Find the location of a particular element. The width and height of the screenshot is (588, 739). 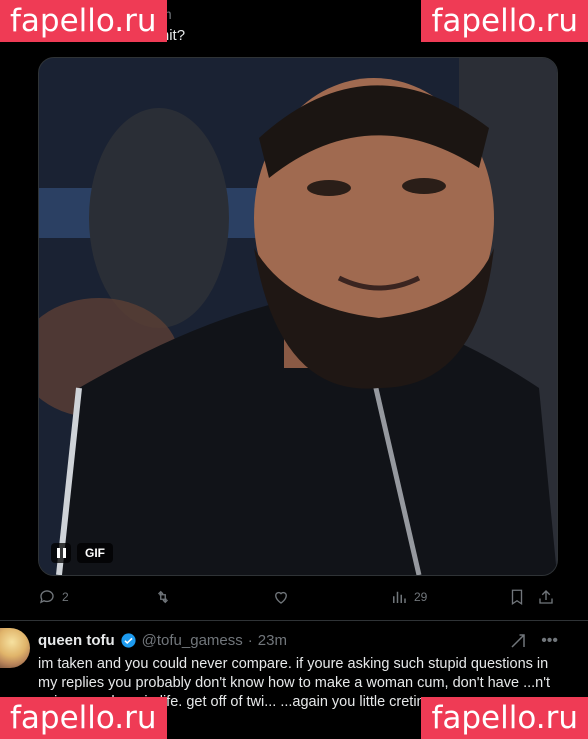

verified-badge-icon is located at coordinates (128, 640).